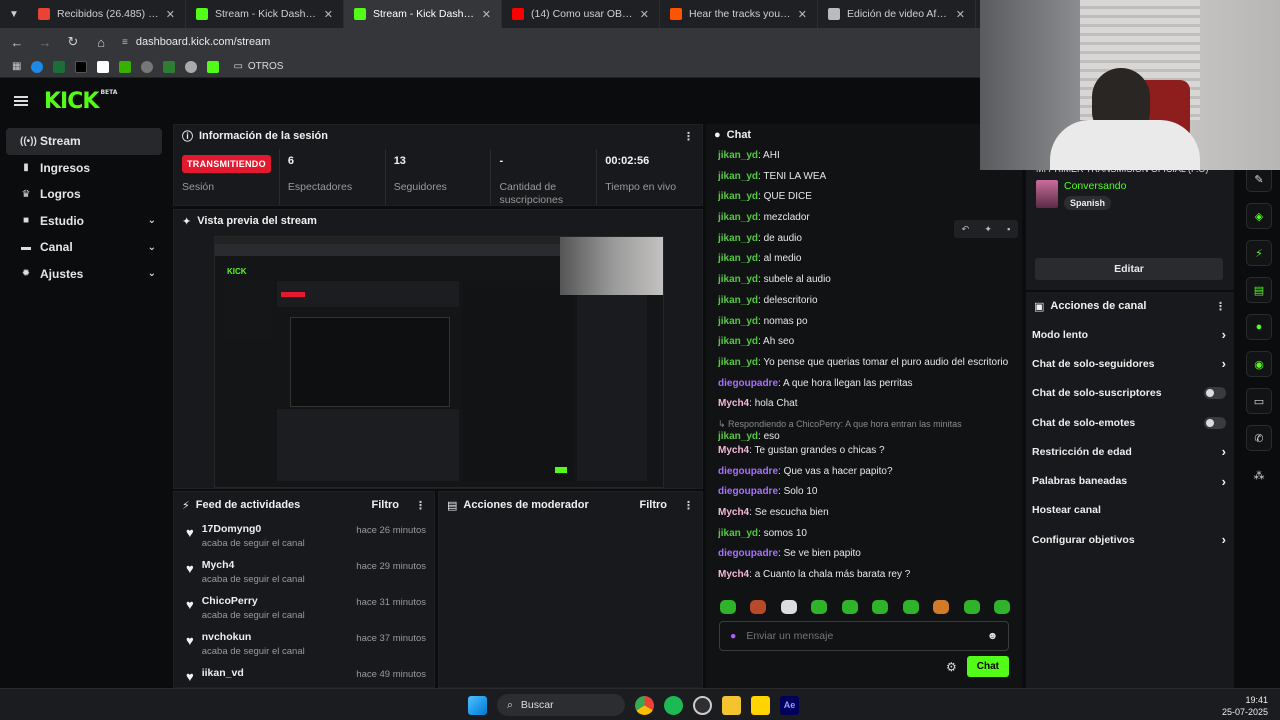  I want to click on chat-message: jikan_yd: subele al audio, so click(863, 284).